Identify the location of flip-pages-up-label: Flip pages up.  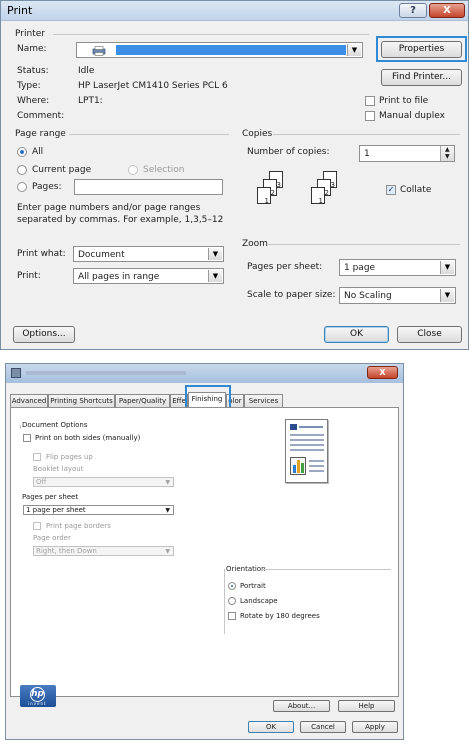
(69, 457).